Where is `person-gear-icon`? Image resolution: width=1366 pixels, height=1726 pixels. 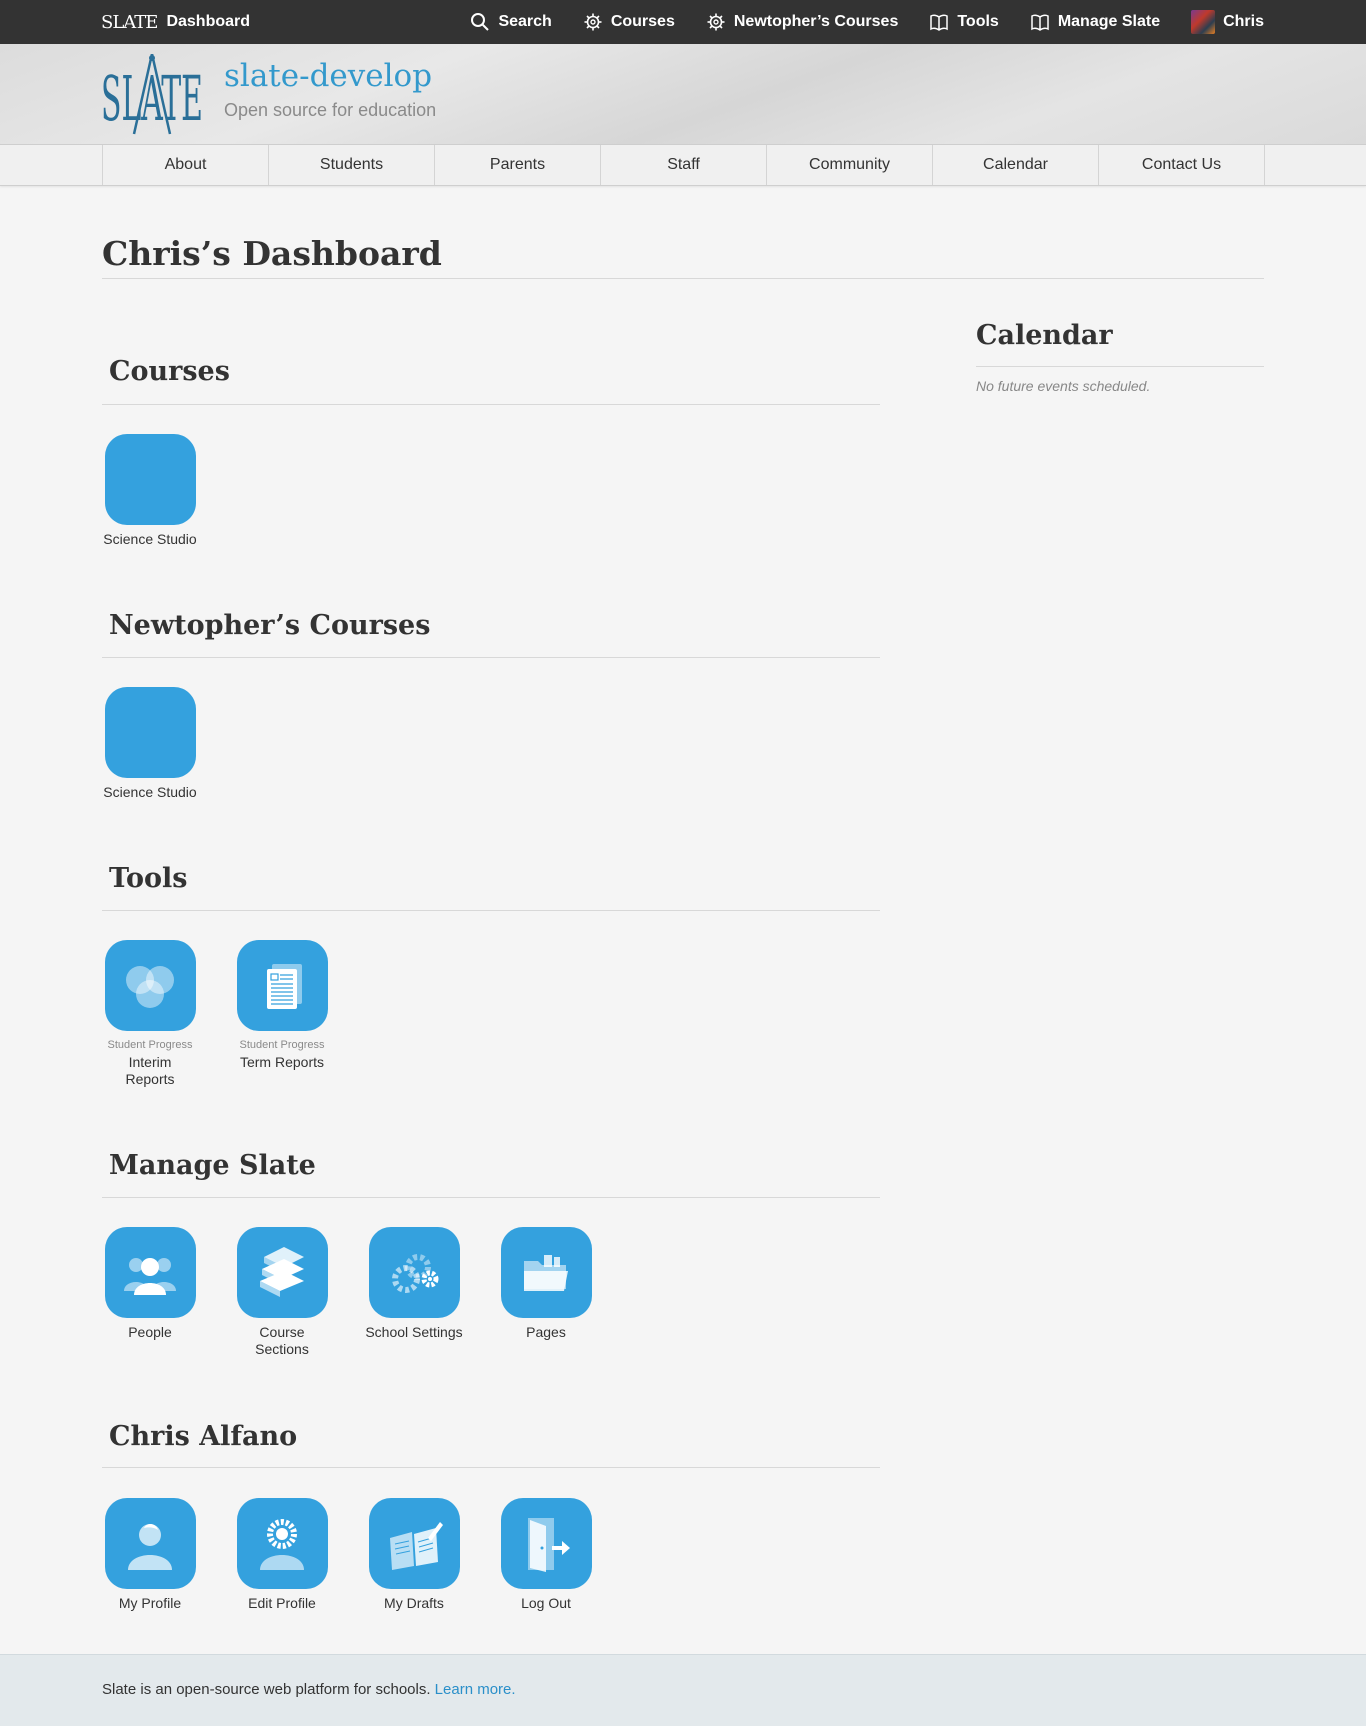 person-gear-icon is located at coordinates (282, 1543).